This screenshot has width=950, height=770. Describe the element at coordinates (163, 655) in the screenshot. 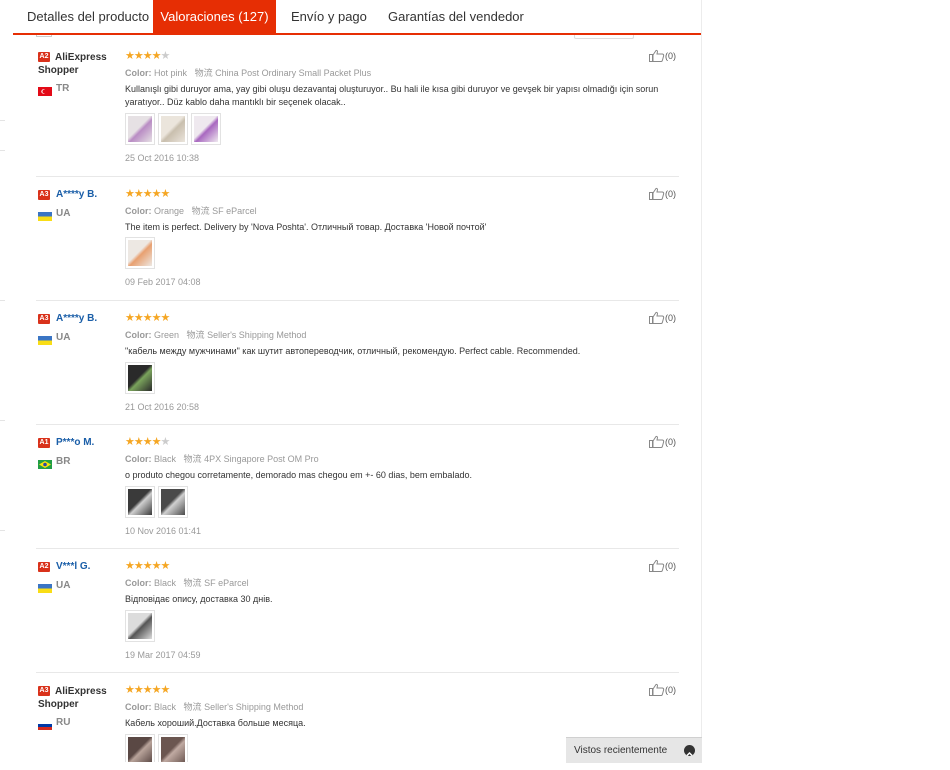

I see `review-date: 19 Mar 2017 04:59` at that location.